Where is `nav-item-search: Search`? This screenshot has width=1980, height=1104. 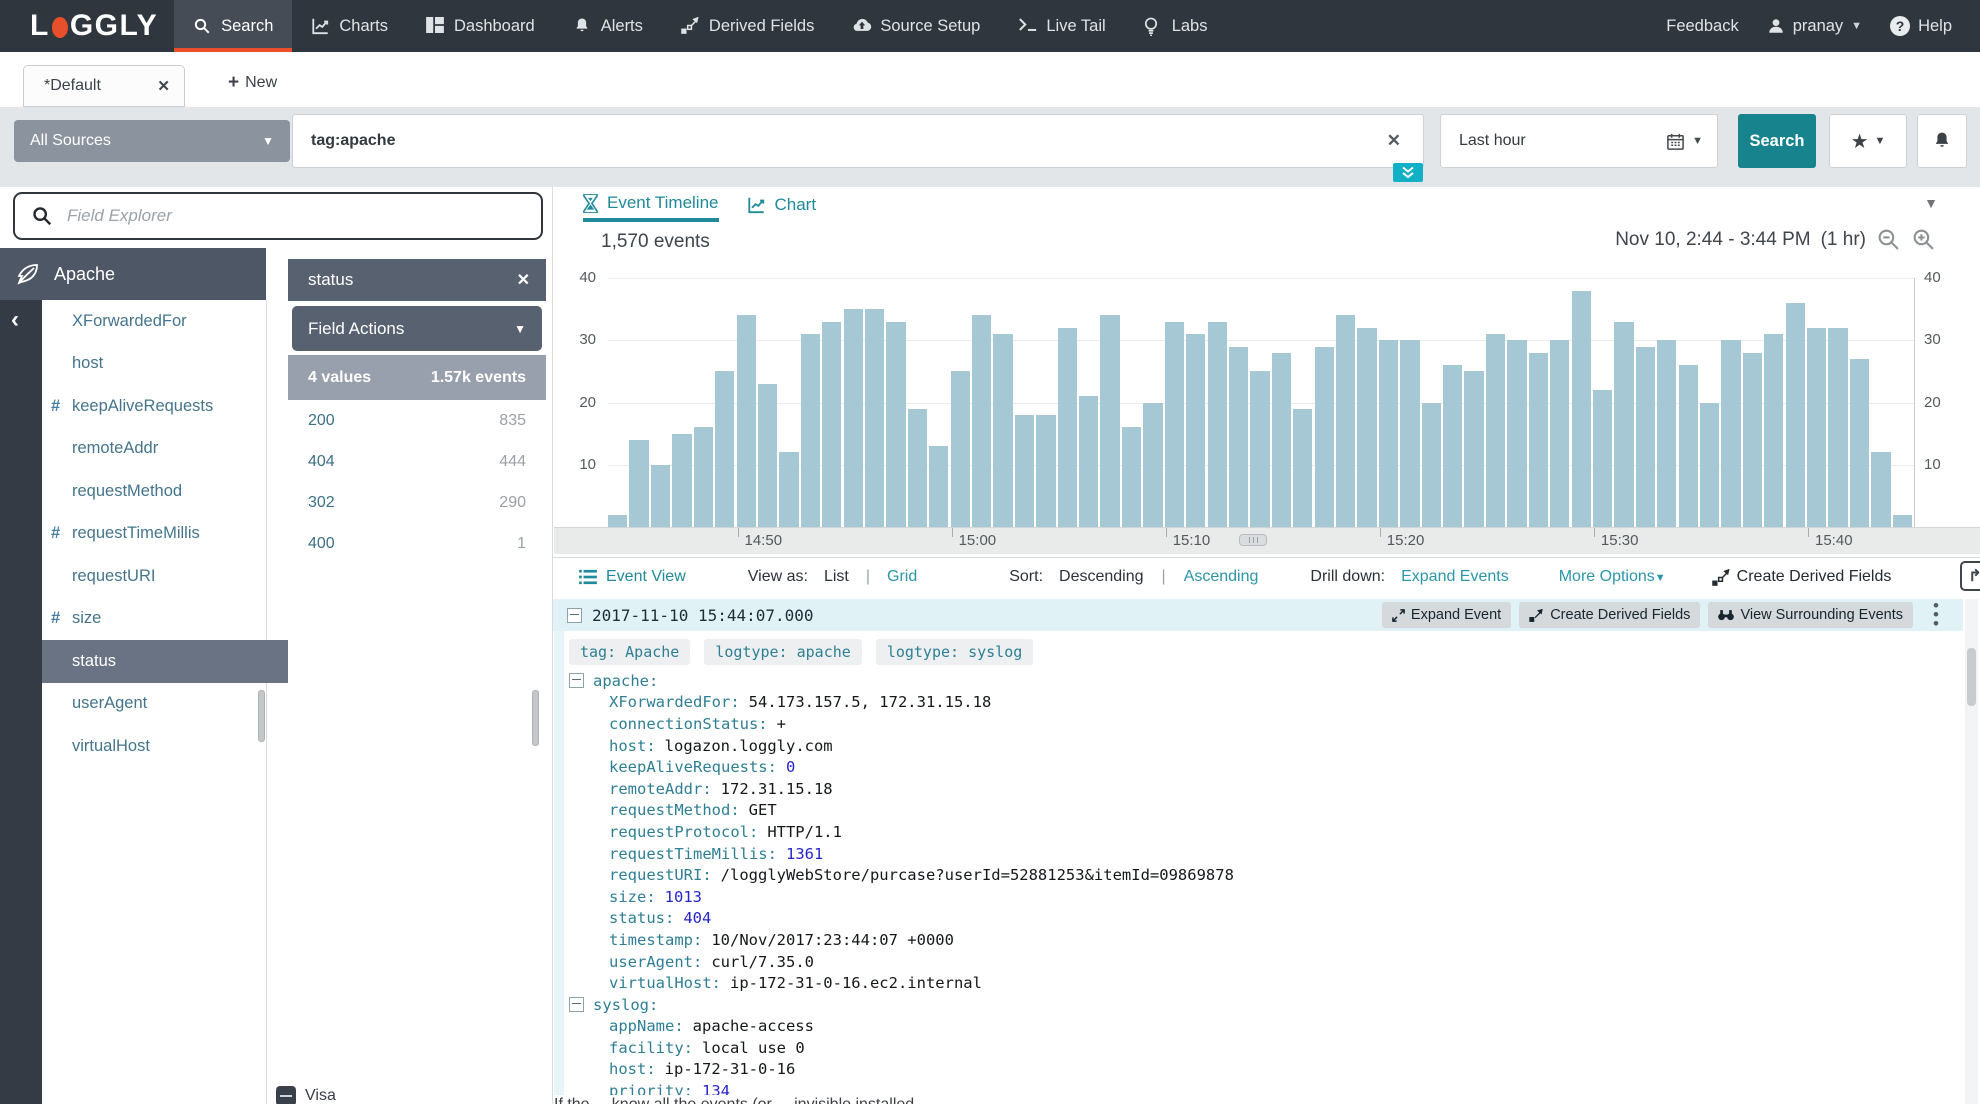 nav-item-search: Search is located at coordinates (233, 26).